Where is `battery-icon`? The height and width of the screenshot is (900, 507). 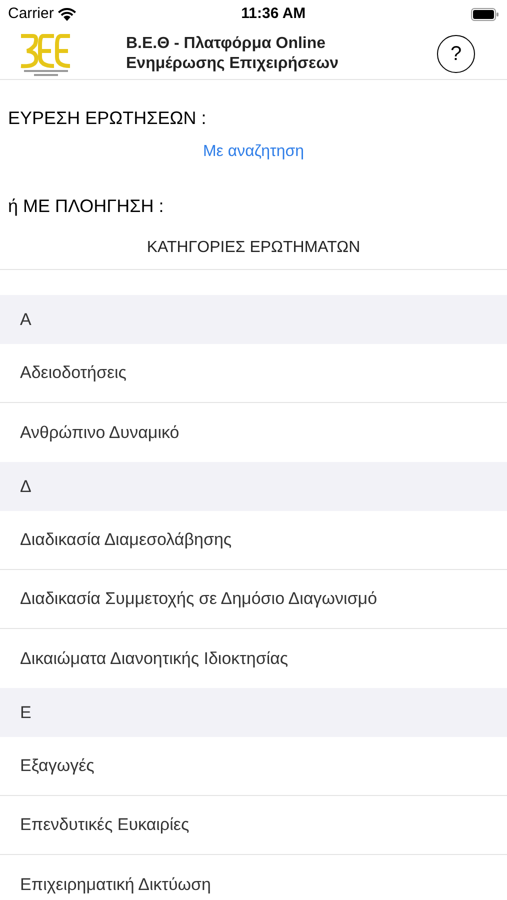
battery-icon is located at coordinates (484, 14).